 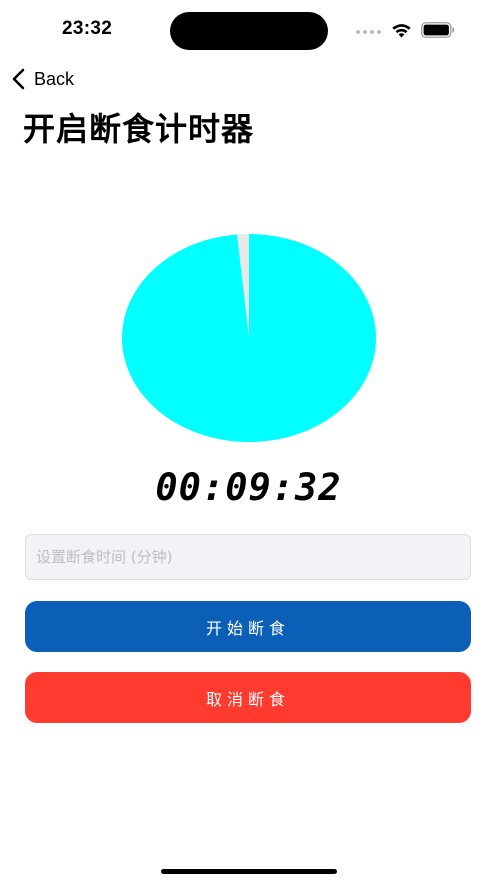 I want to click on fasting-progress-pie, so click(x=249, y=338).